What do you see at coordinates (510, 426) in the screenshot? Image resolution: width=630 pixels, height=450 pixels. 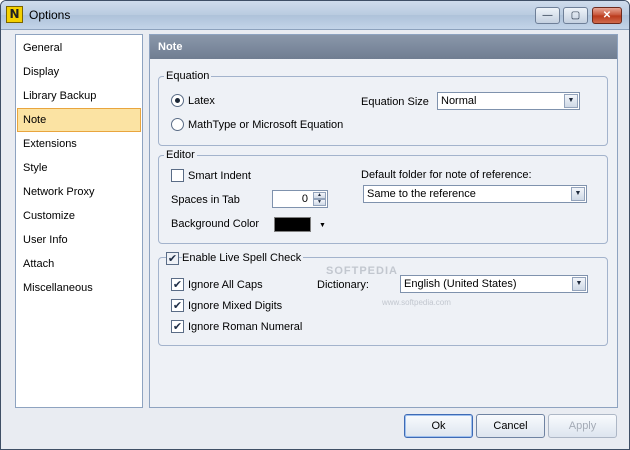 I see `cancel-button: Cancel` at bounding box center [510, 426].